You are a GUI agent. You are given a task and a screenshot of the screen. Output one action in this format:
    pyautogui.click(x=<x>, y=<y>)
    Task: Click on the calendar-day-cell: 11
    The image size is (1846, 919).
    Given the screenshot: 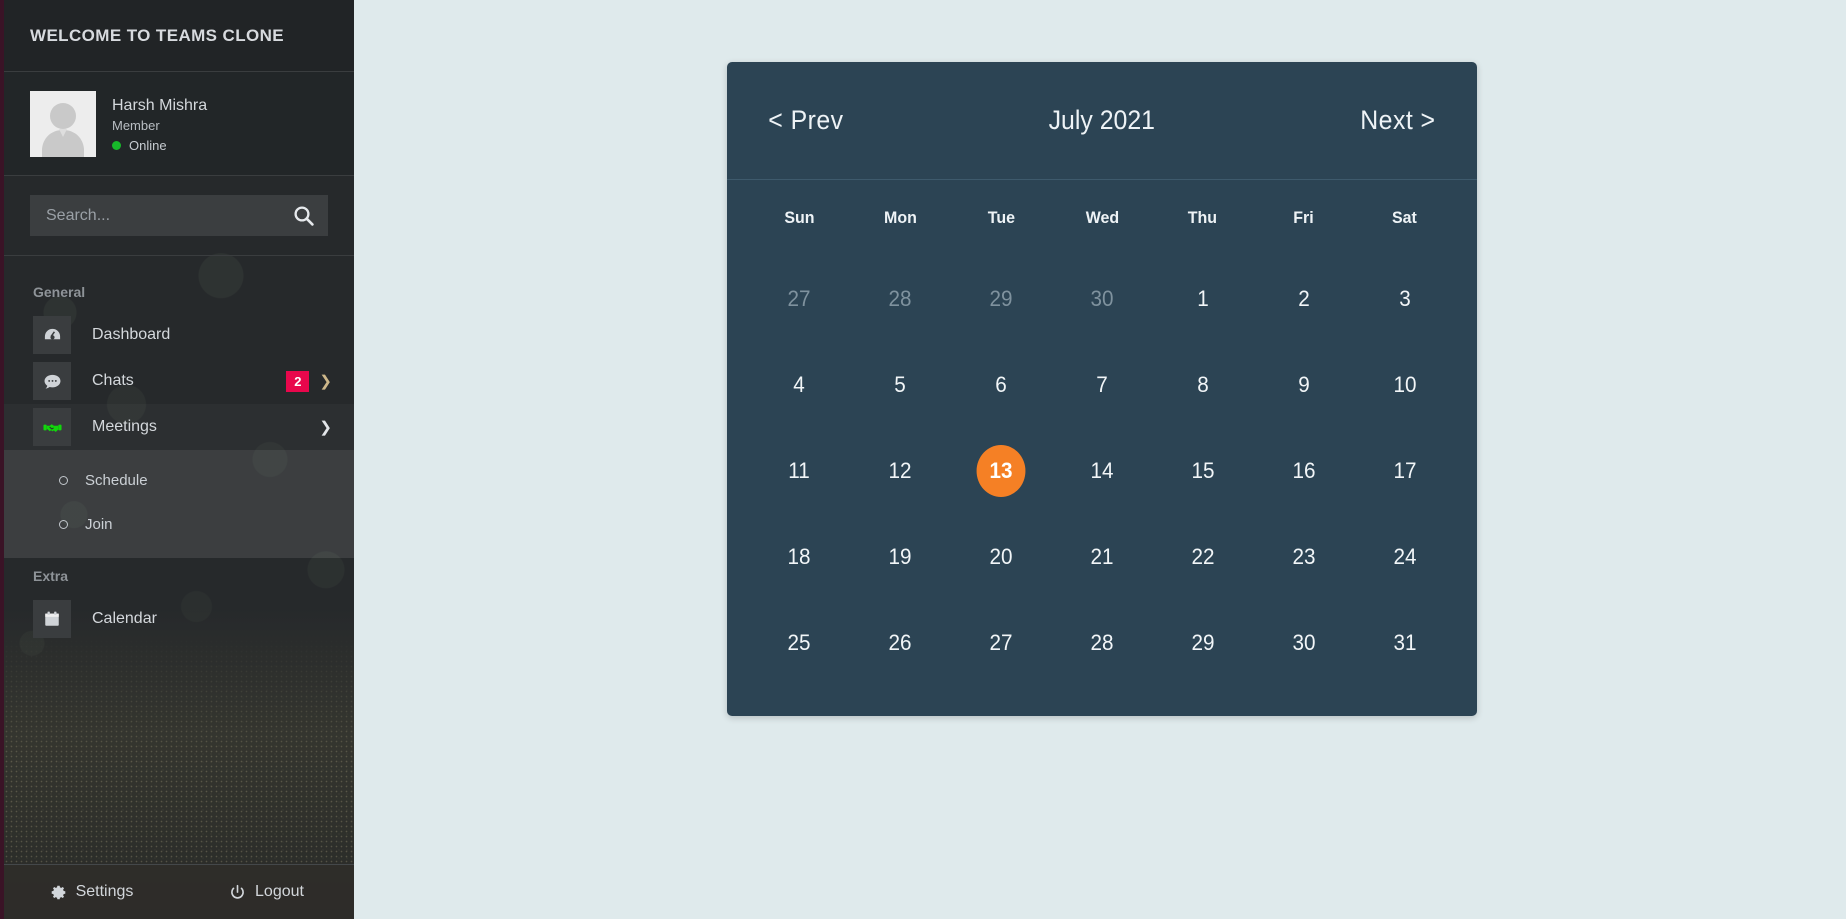 What is the action you would take?
    pyautogui.click(x=799, y=471)
    